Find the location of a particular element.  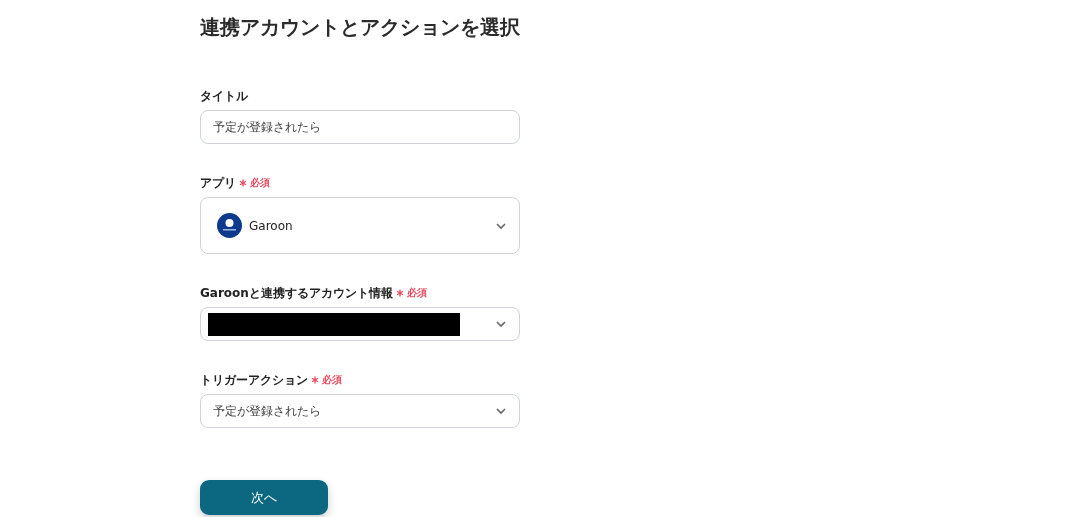

page-heading: 連携アカウントとアクションを選択 is located at coordinates (360, 27).